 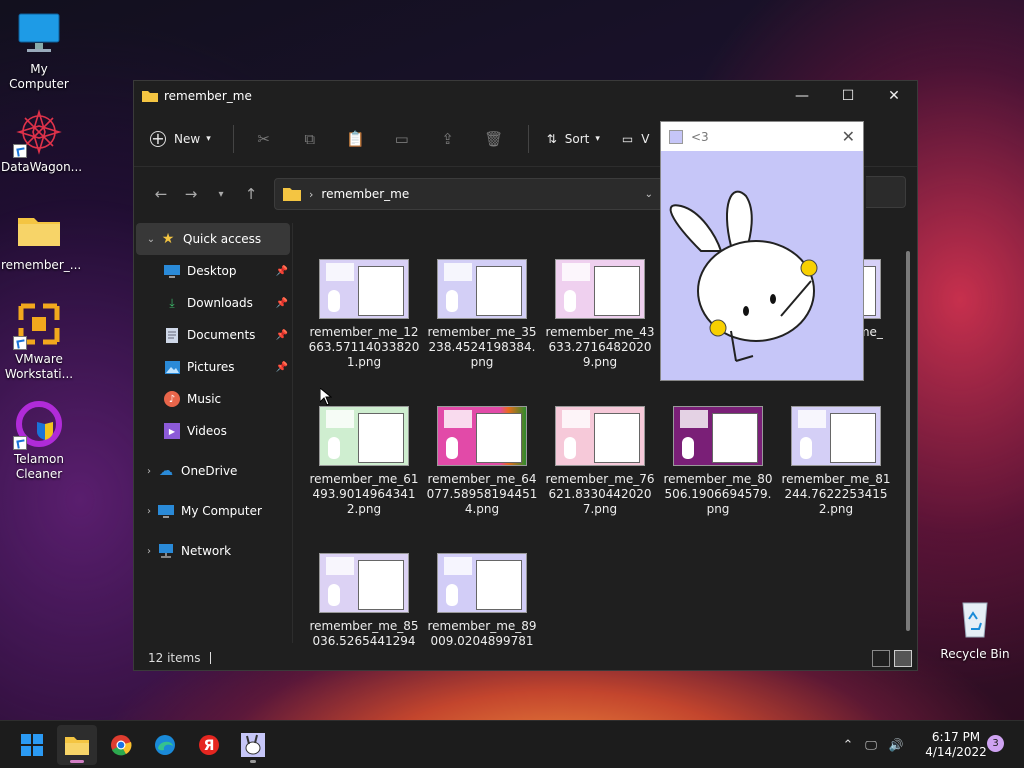 I want to click on file-item: remember_me_76621.83304420207.png, so click(x=600, y=461).